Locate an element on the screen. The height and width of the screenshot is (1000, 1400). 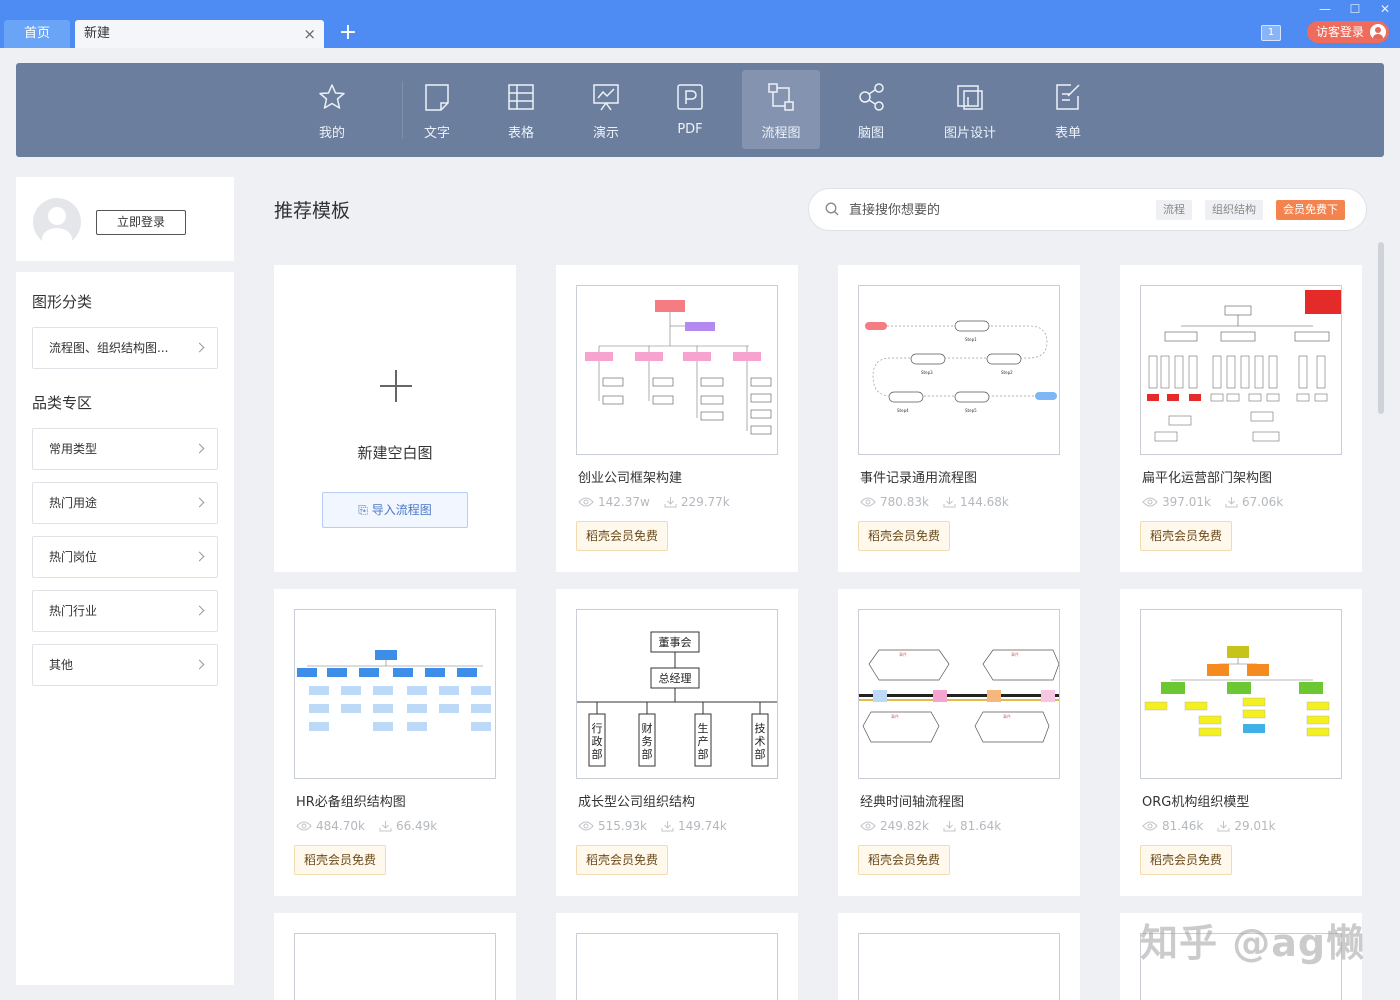
close-window-button: ✕ is located at coordinates (1385, 9).